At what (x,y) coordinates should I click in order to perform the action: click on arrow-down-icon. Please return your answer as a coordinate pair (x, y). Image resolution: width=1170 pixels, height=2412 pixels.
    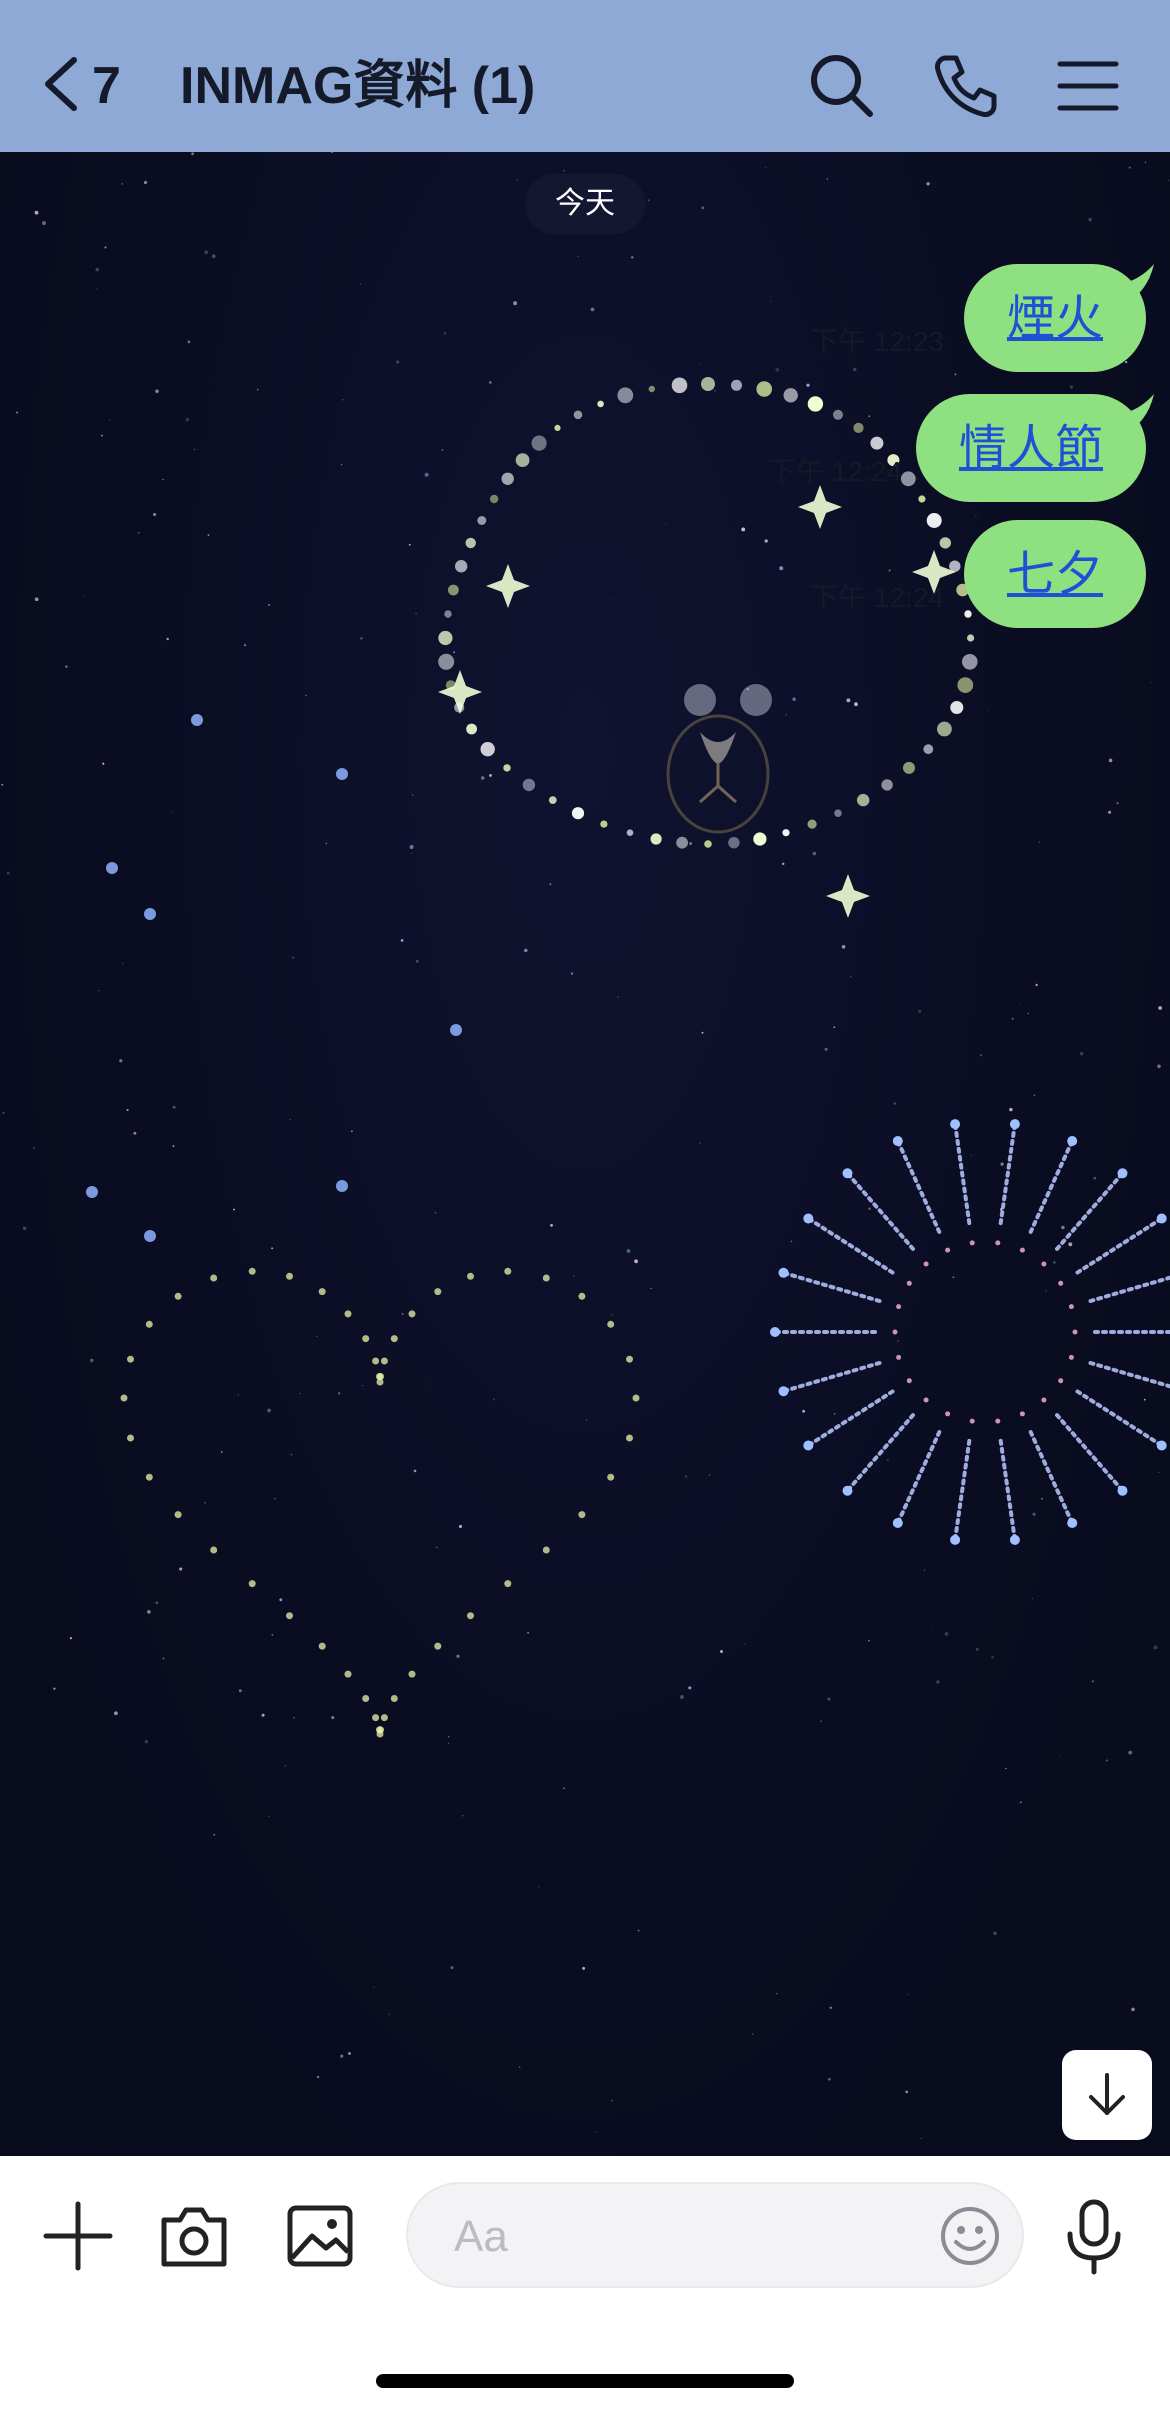
    Looking at the image, I should click on (1107, 2094).